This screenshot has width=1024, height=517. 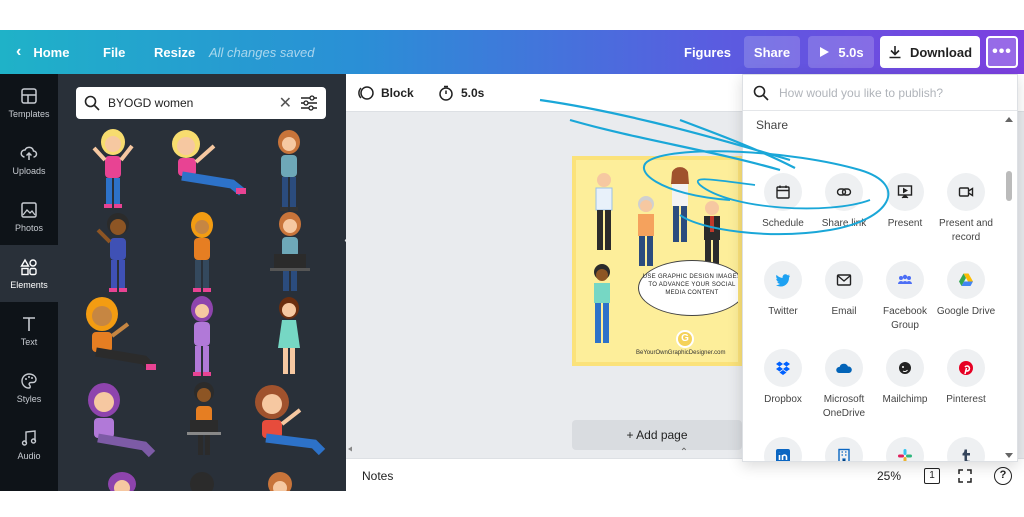 I want to click on share-option-facebook-group: Facebook Group, so click(x=905, y=297).